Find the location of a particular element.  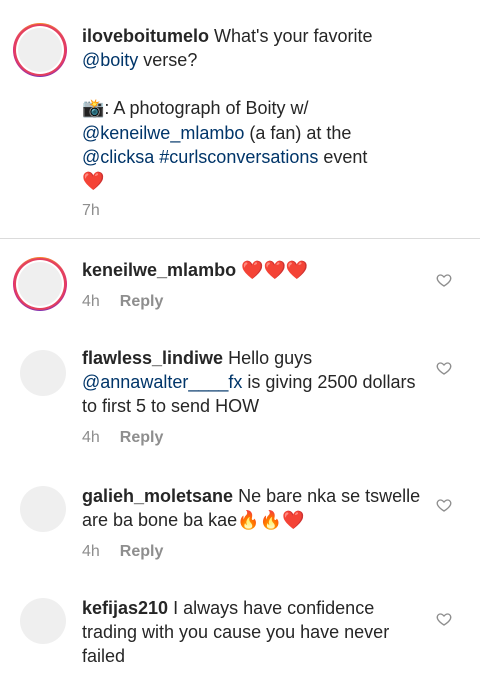

caption-photo-text: : A photograph of Boity w/ is located at coordinates (206, 108).